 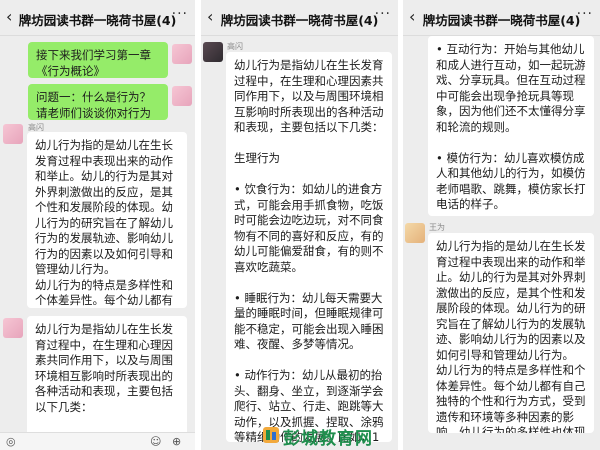 I want to click on voice-icon: ◎, so click(x=11, y=441).